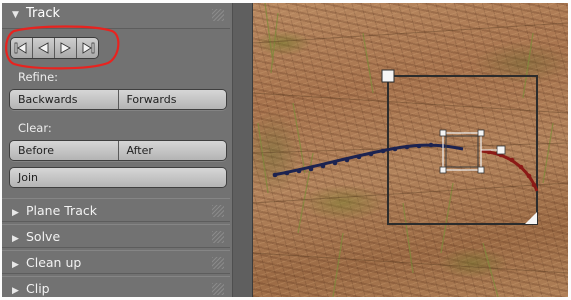  I want to click on track-path-past-points, so click(359, 160).